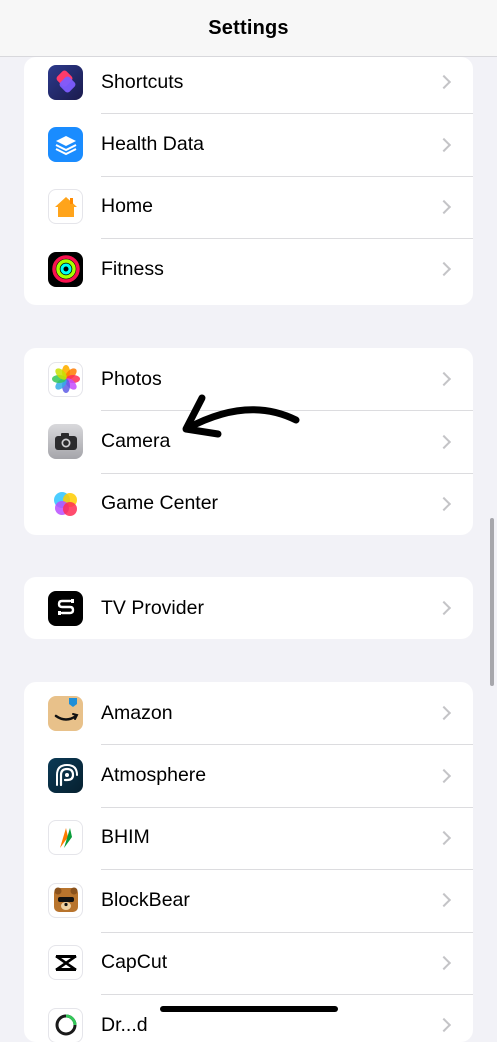  What do you see at coordinates (65, 269) in the screenshot?
I see `fitness-icon` at bounding box center [65, 269].